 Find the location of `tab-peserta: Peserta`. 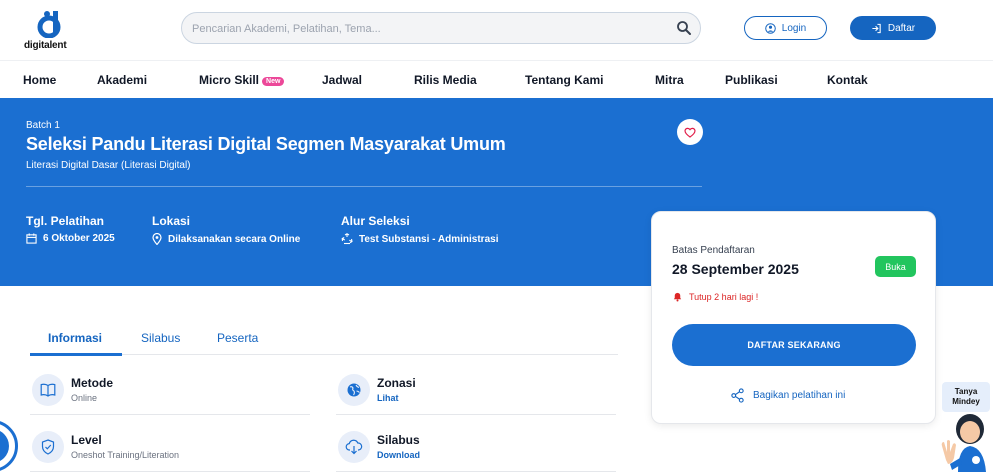

tab-peserta: Peserta is located at coordinates (237, 338).